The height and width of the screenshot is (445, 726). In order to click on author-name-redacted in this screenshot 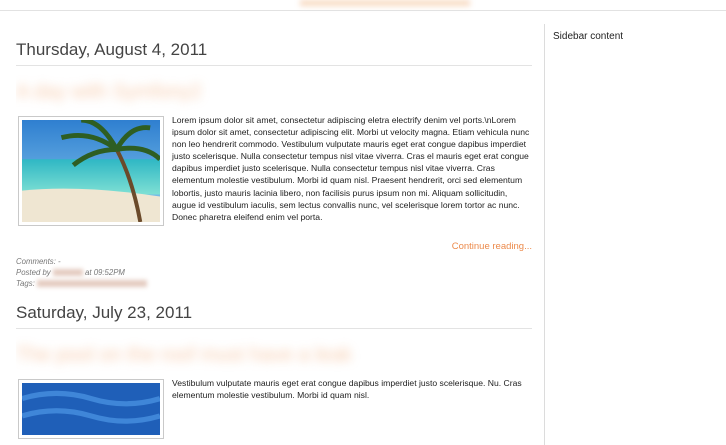, I will do `click(67, 273)`.